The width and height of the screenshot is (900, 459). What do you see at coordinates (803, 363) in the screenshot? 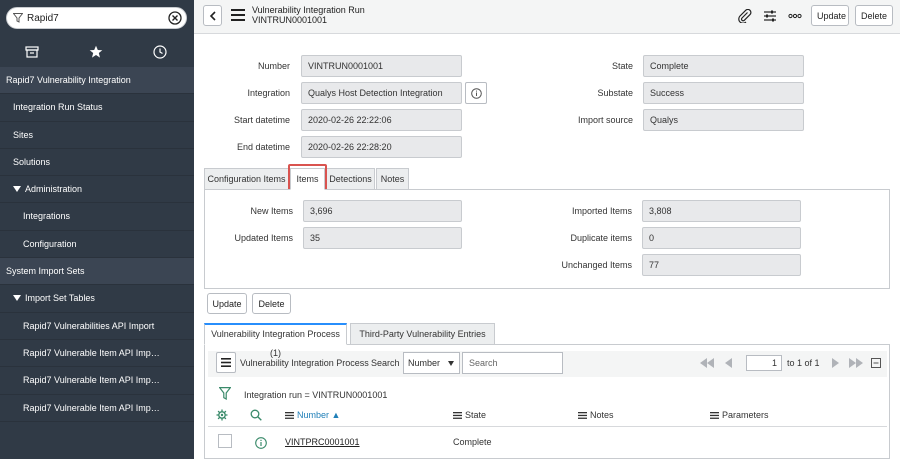
I see `page-range-text: to 1 of 1` at bounding box center [803, 363].